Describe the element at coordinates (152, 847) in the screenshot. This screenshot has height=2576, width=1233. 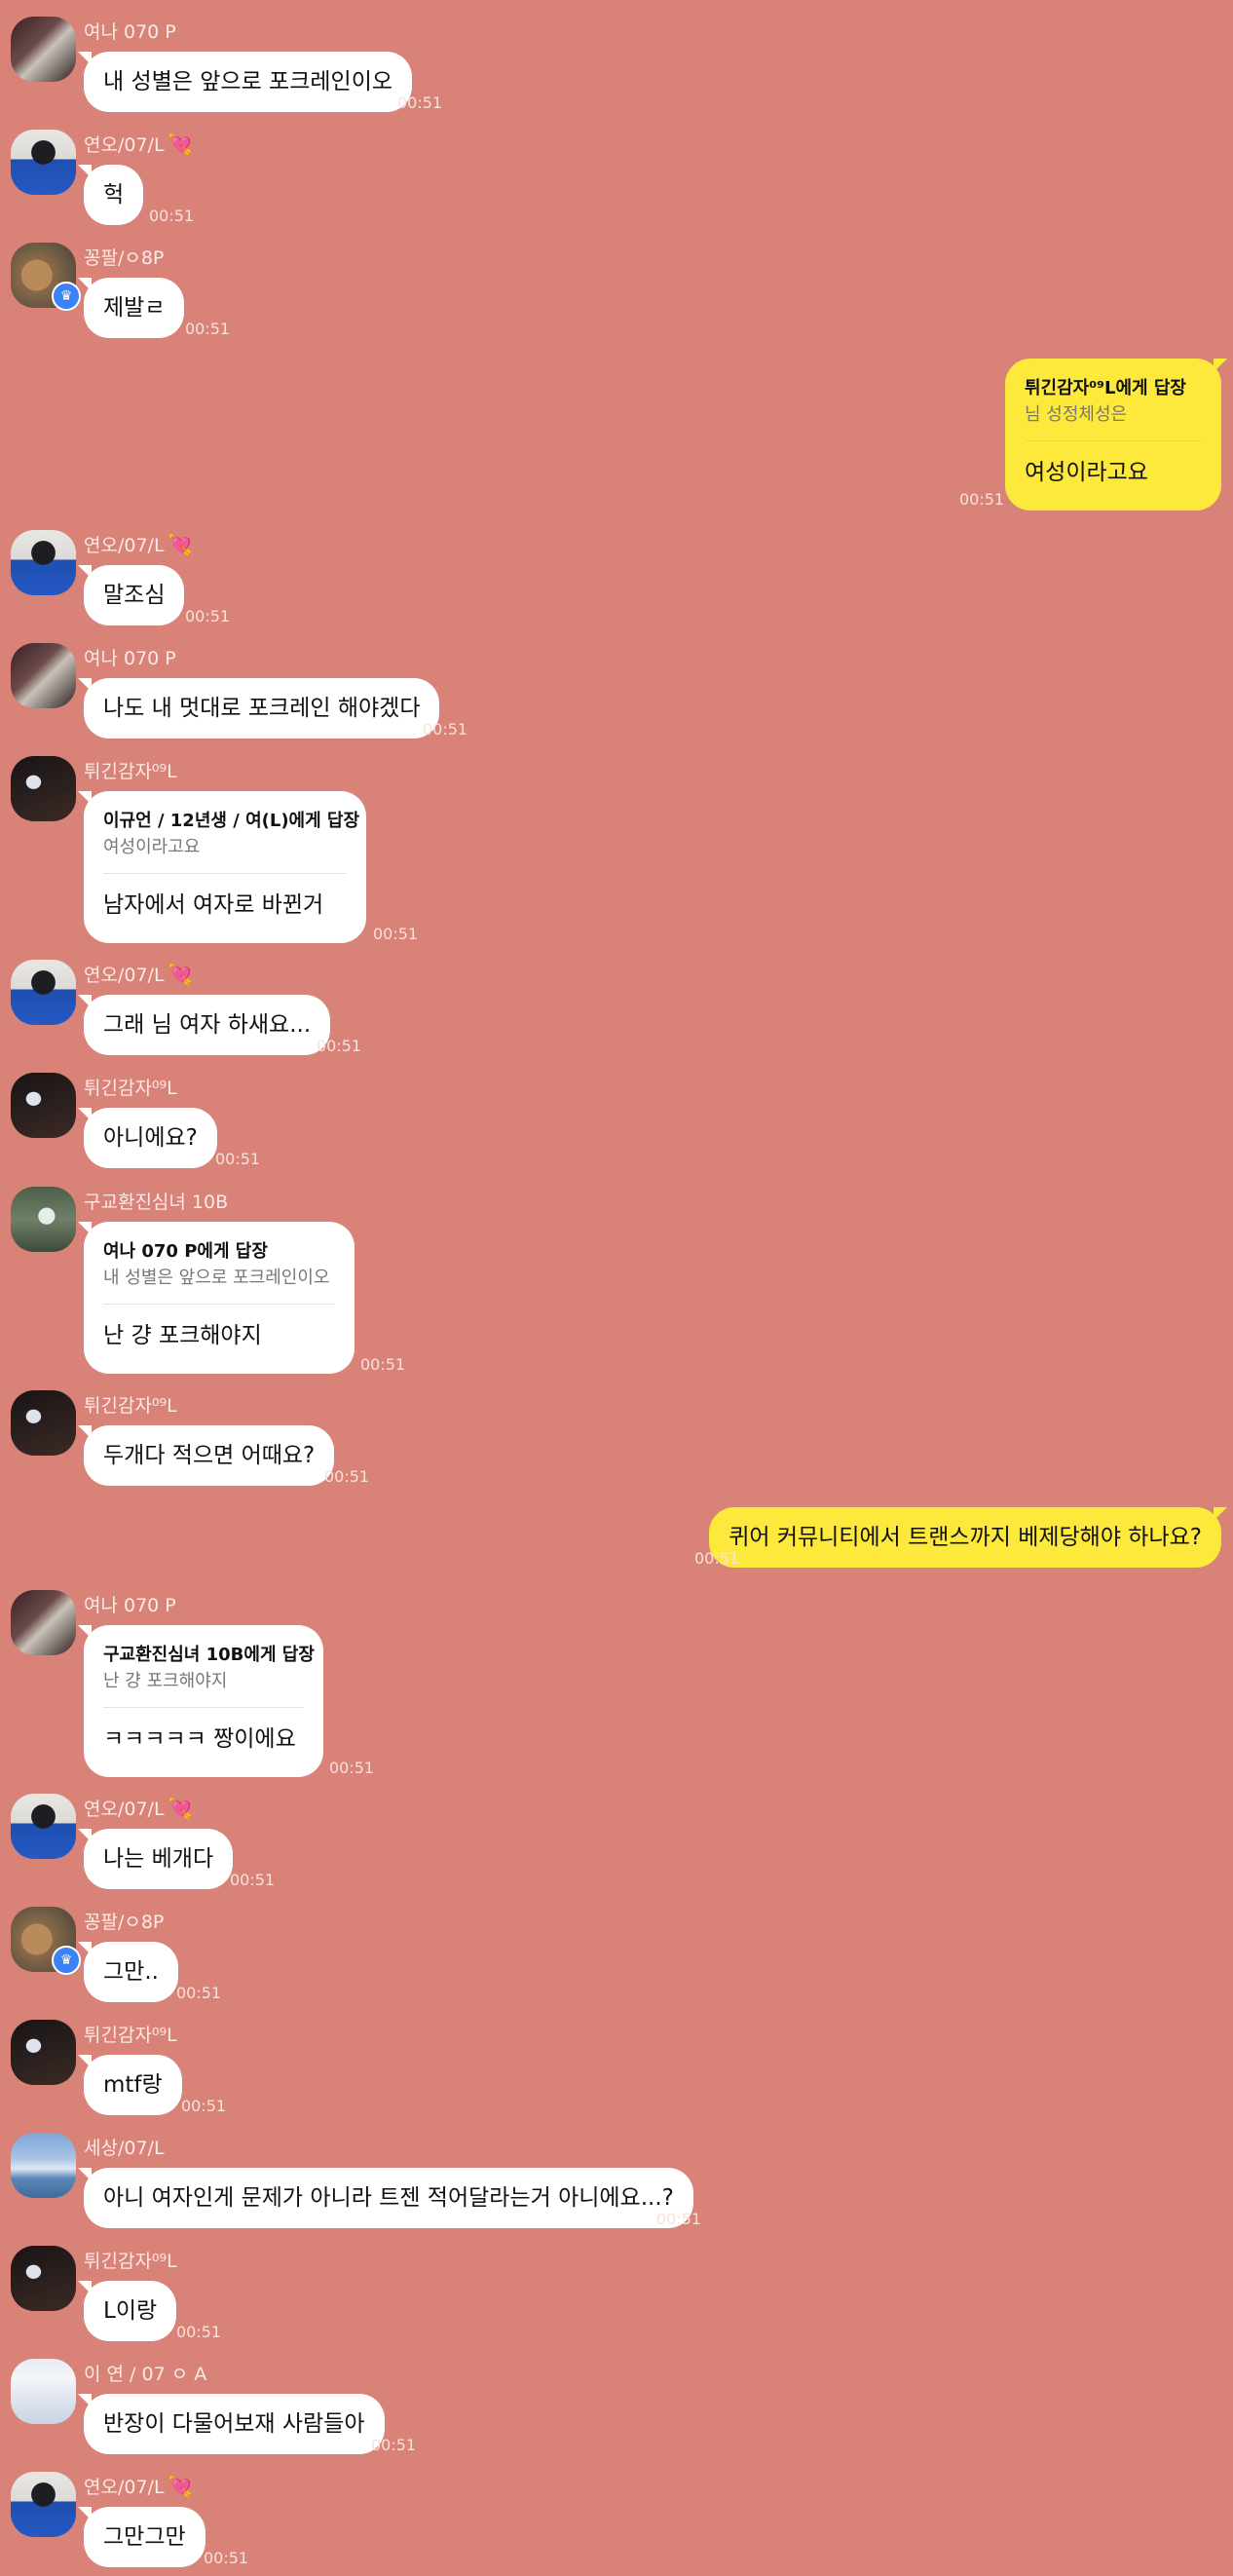
I see `reply-quote: 여성이라고요` at that location.